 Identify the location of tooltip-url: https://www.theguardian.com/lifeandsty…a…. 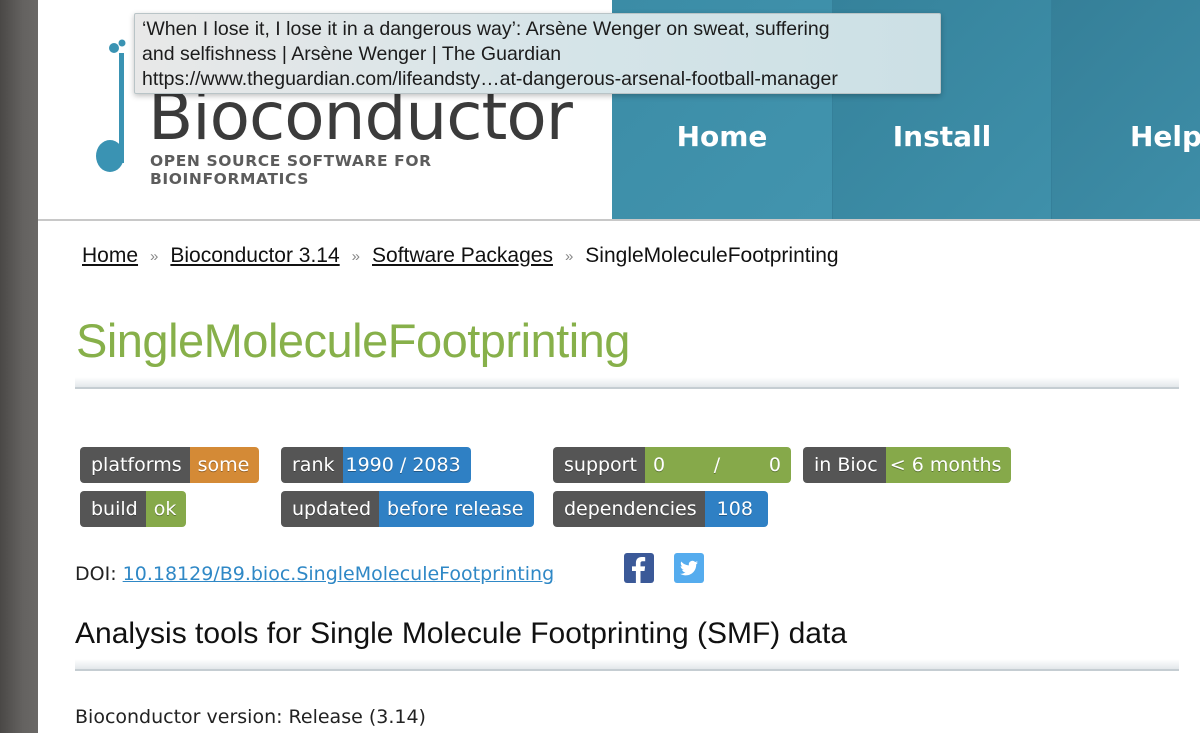
(490, 79).